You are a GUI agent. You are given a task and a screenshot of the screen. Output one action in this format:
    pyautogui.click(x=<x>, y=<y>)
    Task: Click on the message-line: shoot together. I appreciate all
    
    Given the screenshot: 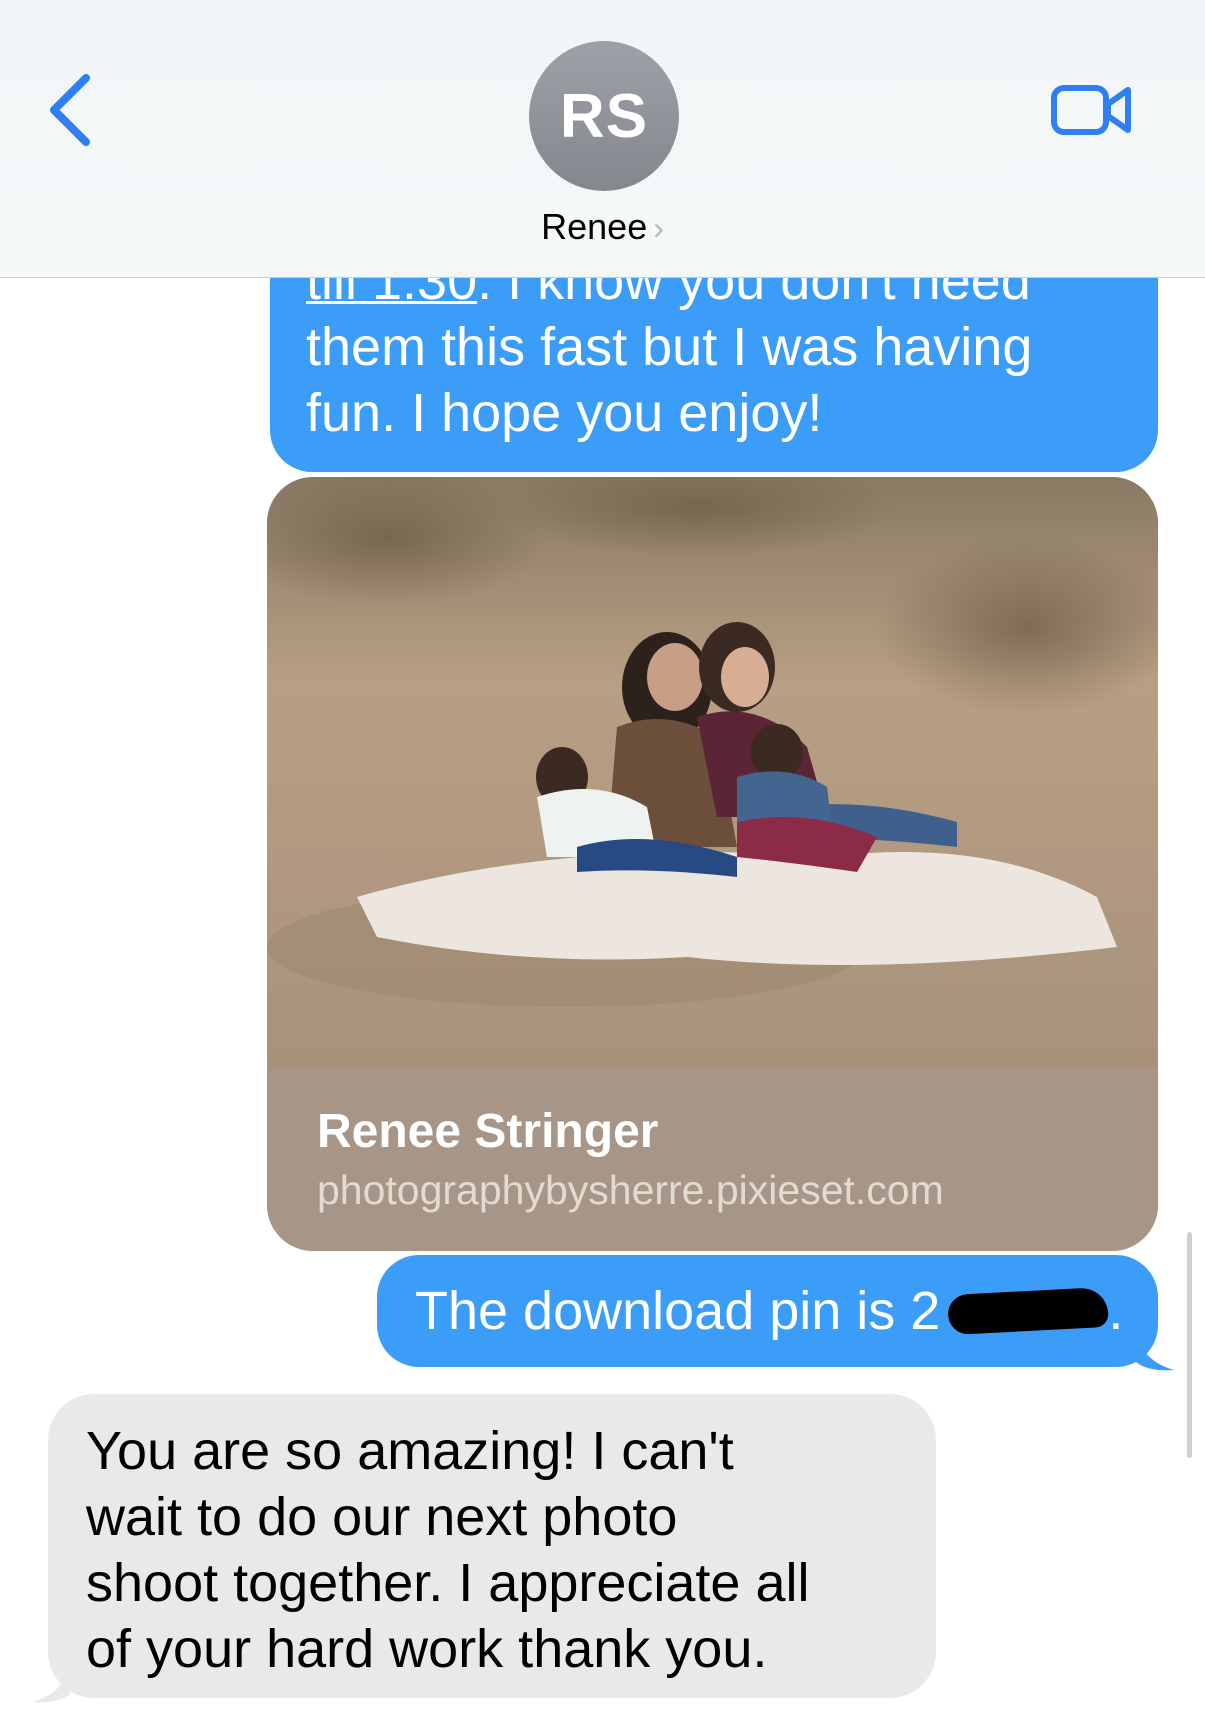 What is the action you would take?
    pyautogui.click(x=448, y=1583)
    